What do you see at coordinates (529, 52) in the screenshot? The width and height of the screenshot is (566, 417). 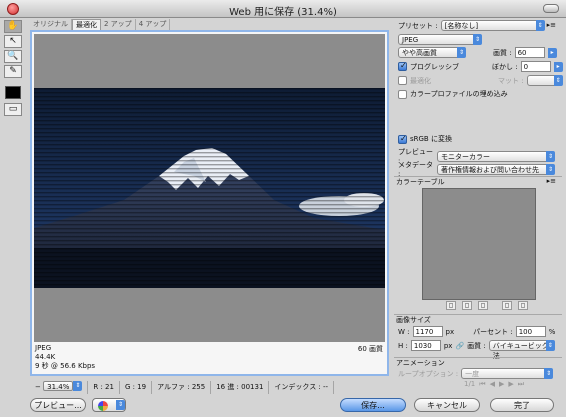 I see `quality-field: 60` at bounding box center [529, 52].